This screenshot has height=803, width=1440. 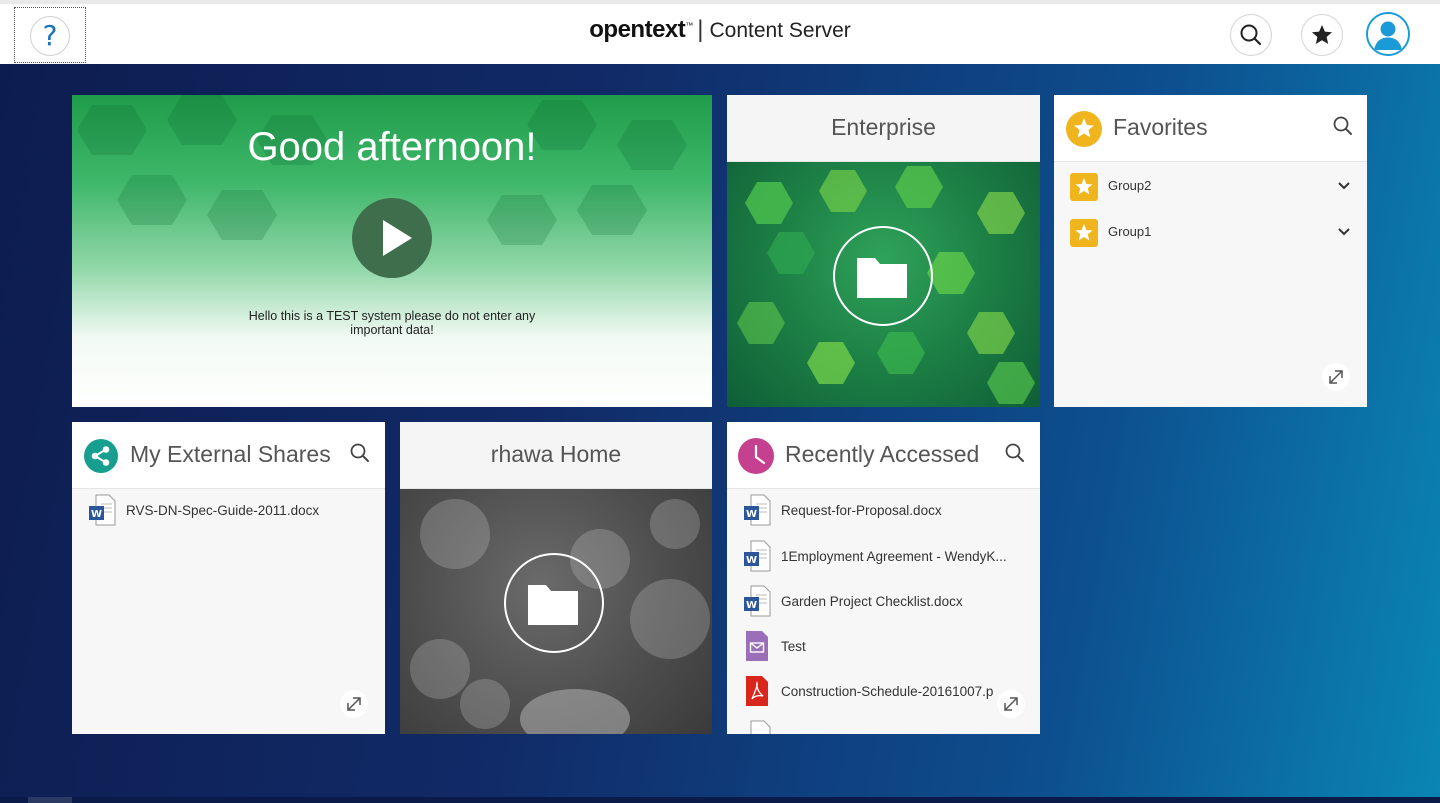 What do you see at coordinates (397, 238) in the screenshot?
I see `play-icon` at bounding box center [397, 238].